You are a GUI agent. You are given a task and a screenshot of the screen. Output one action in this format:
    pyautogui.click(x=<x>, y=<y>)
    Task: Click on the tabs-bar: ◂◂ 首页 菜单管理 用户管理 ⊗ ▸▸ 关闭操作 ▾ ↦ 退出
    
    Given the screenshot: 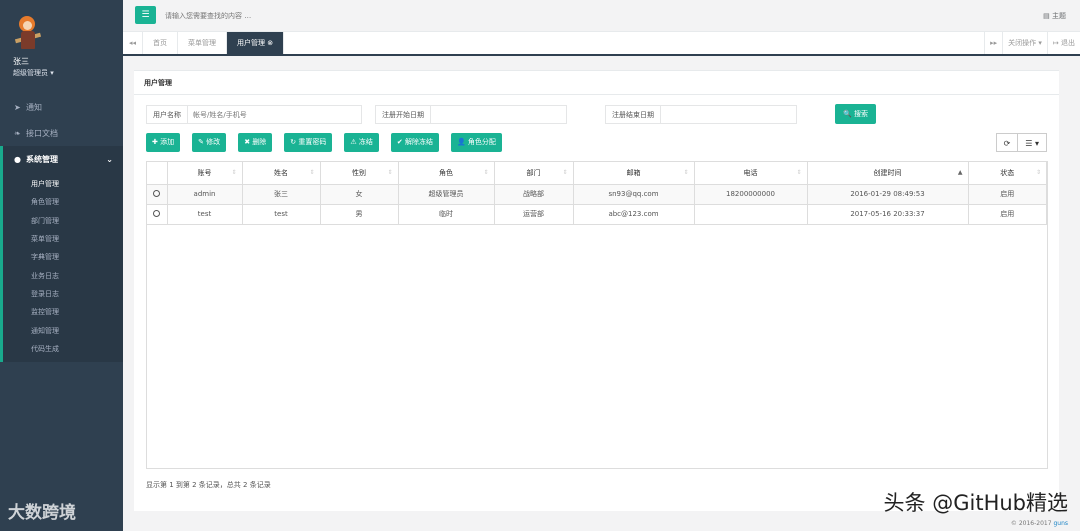 What is the action you would take?
    pyautogui.click(x=601, y=44)
    